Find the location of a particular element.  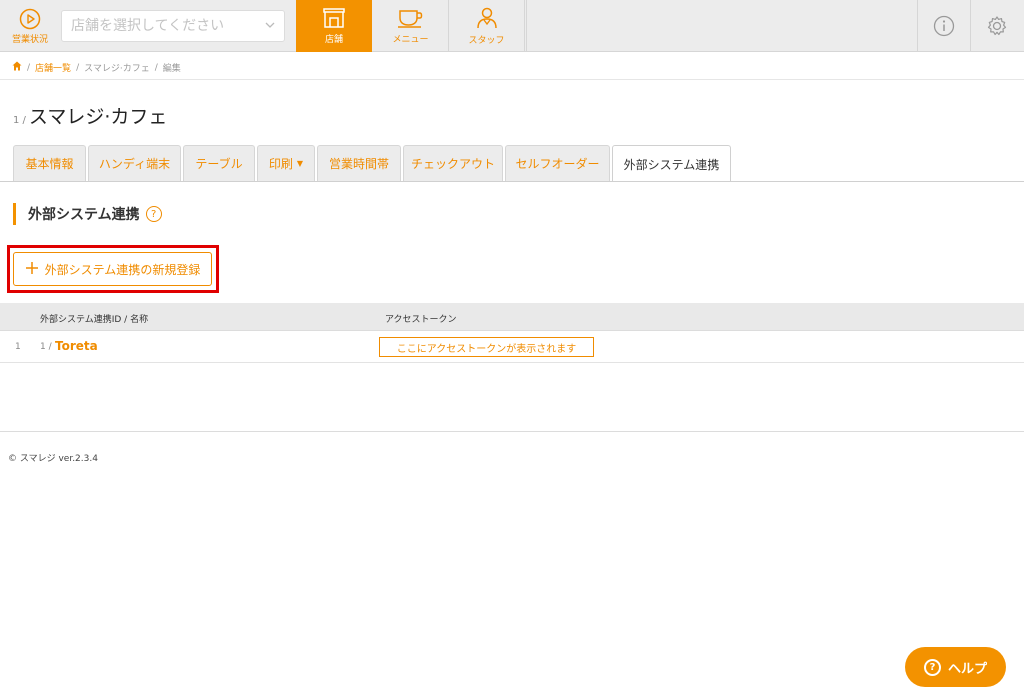

info-button is located at coordinates (943, 26).